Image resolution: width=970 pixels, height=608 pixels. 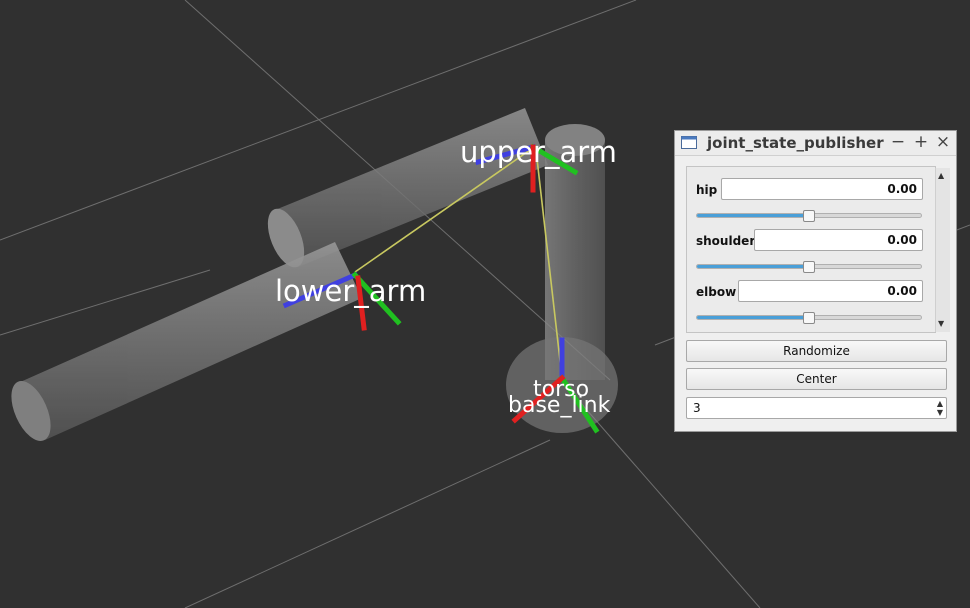 What do you see at coordinates (186, 341) in the screenshot?
I see `lower-arm-link-mesh` at bounding box center [186, 341].